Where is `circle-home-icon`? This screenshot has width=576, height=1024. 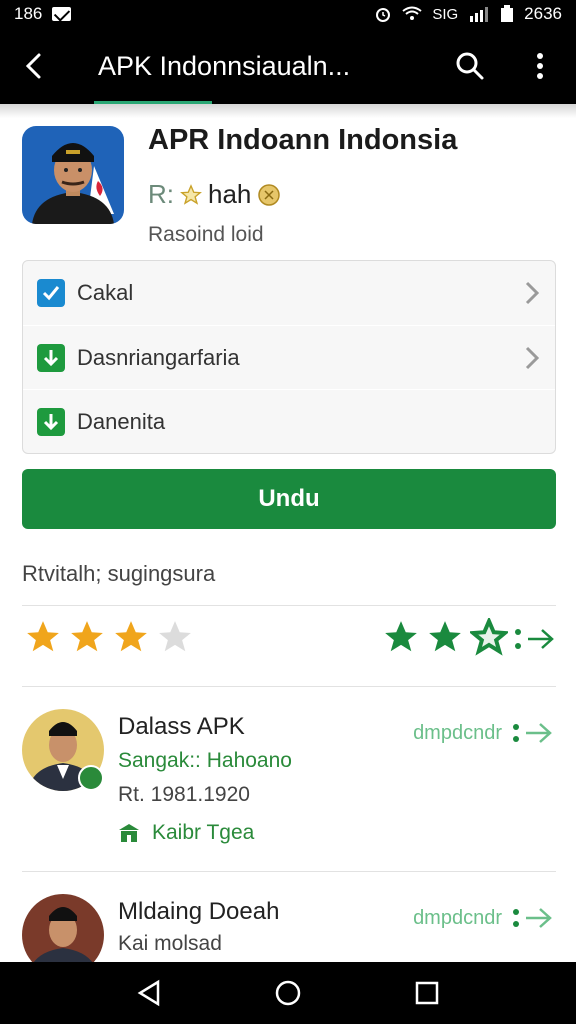 circle-home-icon is located at coordinates (288, 993).